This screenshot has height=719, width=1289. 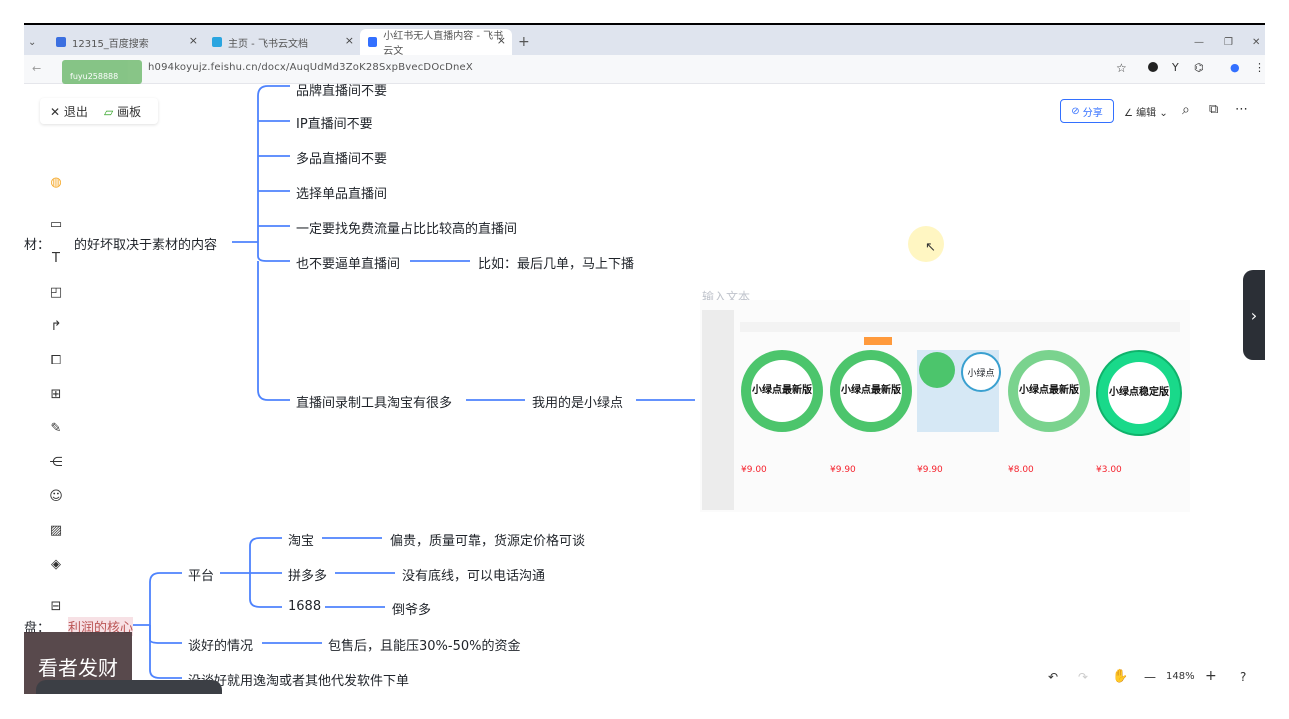 I want to click on deal-note: 包售后，且能压30%-50%的资金, so click(x=424, y=644).